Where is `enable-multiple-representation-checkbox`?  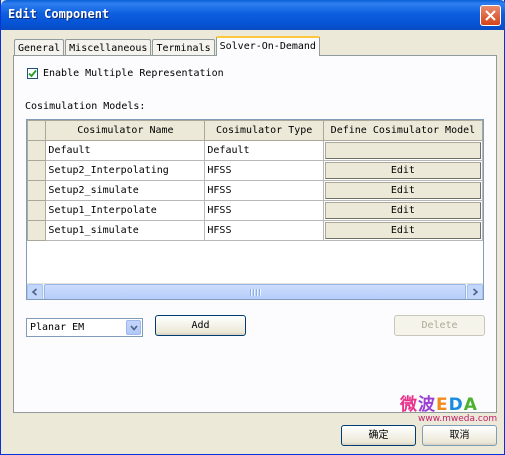 enable-multiple-representation-checkbox is located at coordinates (32, 73).